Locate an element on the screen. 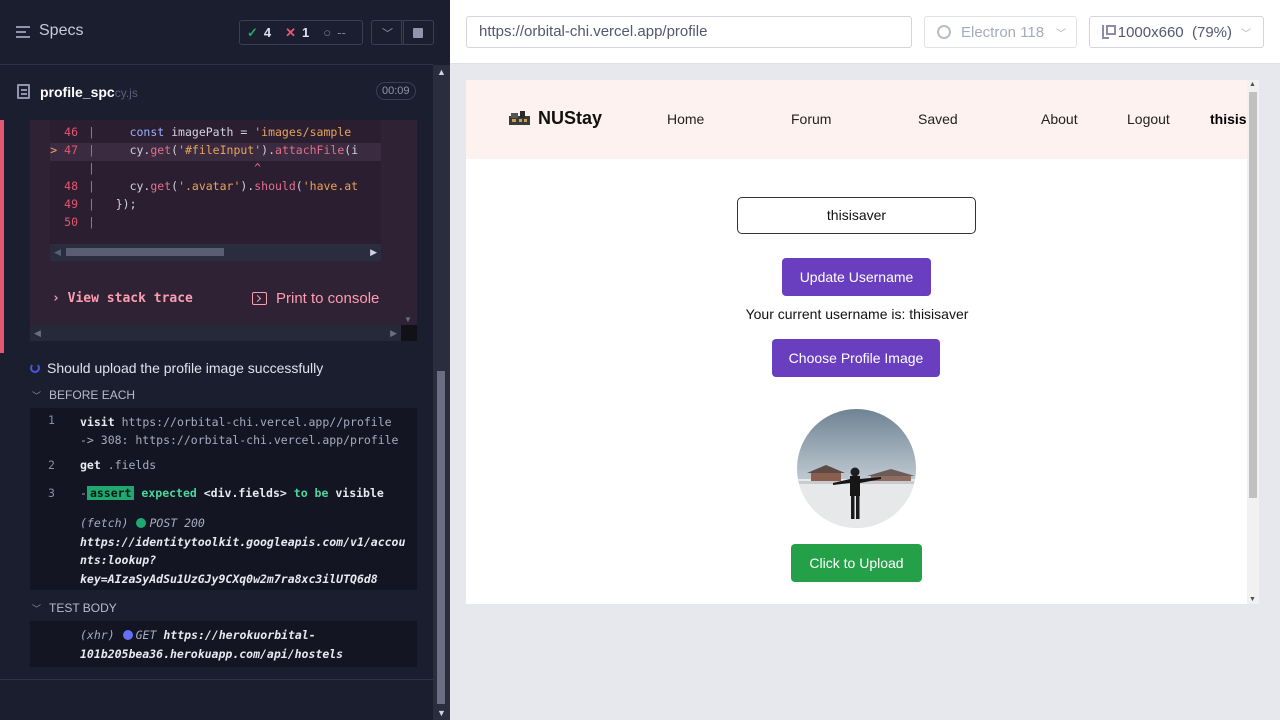  error-vertical-scrollbar: ▼ is located at coordinates (409, 222).